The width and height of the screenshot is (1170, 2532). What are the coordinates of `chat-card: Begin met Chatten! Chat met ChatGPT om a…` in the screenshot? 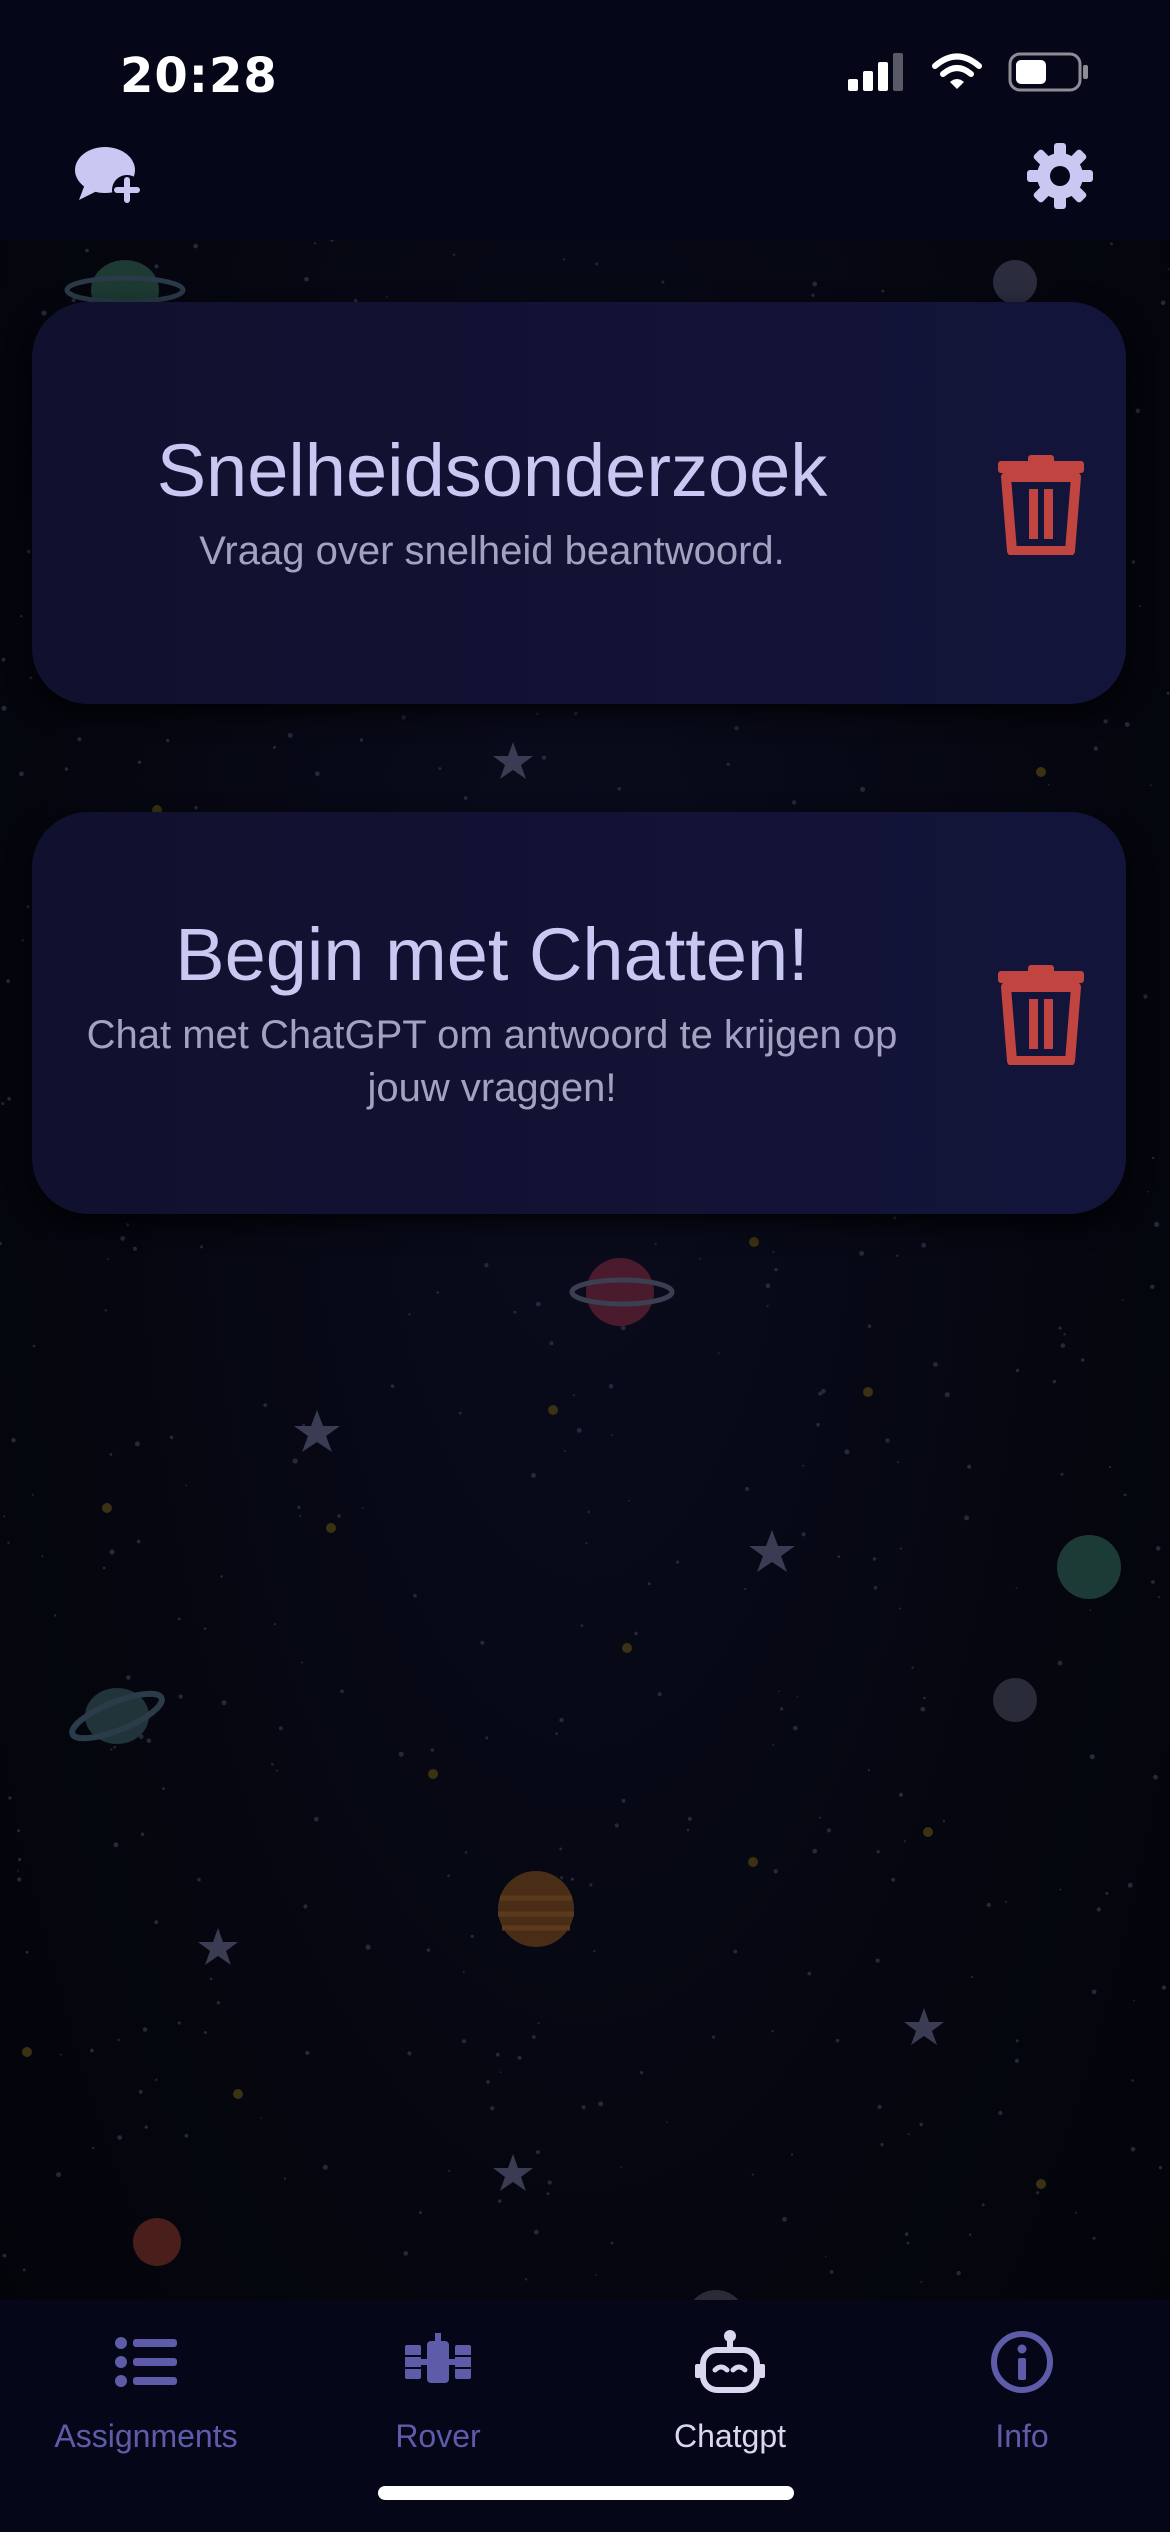 It's located at (579, 1013).